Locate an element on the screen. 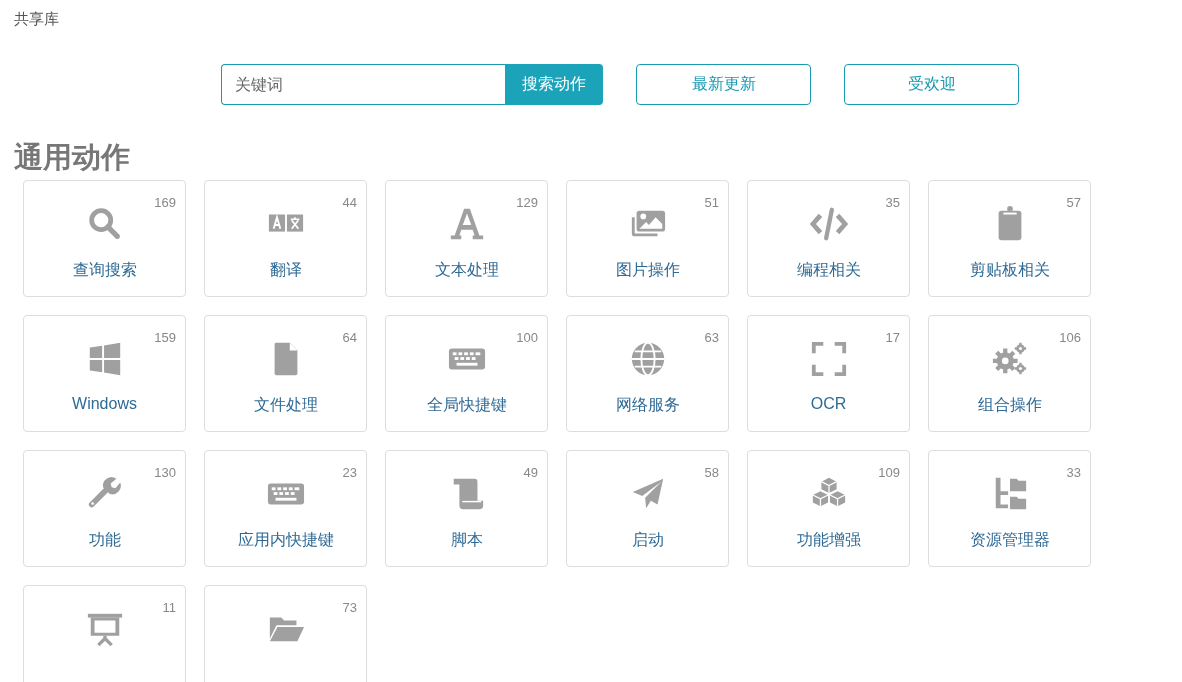 This screenshot has height=682, width=1182. category-card: 33 资源管理器 is located at coordinates (1009, 508).